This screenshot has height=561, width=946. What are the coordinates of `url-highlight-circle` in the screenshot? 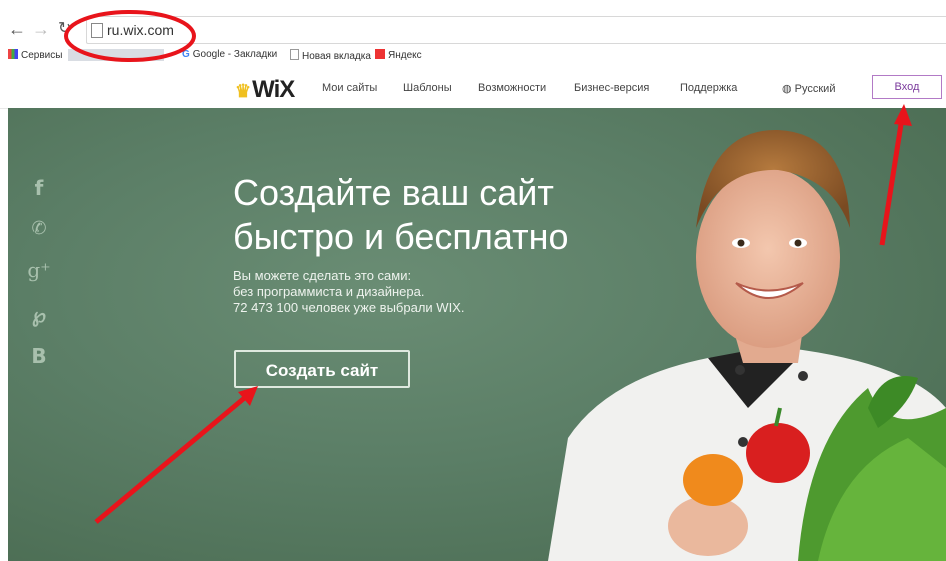 It's located at (130, 36).